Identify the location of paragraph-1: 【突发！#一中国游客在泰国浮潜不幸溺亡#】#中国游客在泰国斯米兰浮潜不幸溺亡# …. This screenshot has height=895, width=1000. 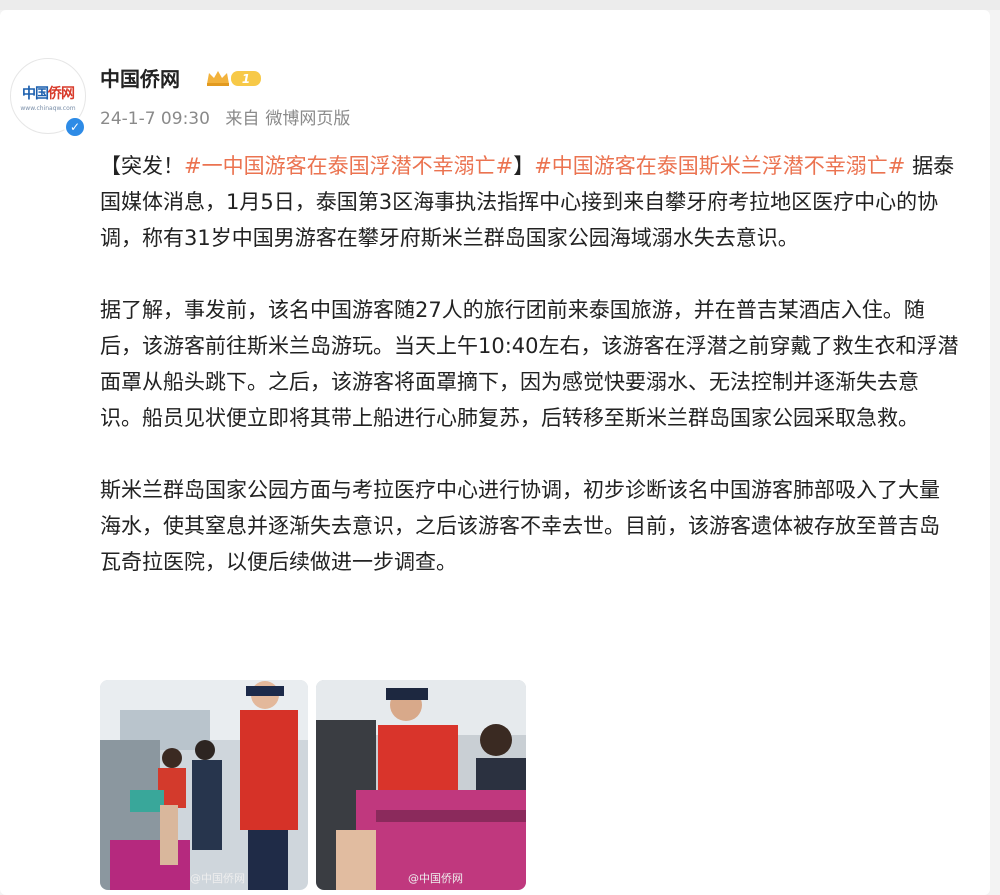
(530, 202).